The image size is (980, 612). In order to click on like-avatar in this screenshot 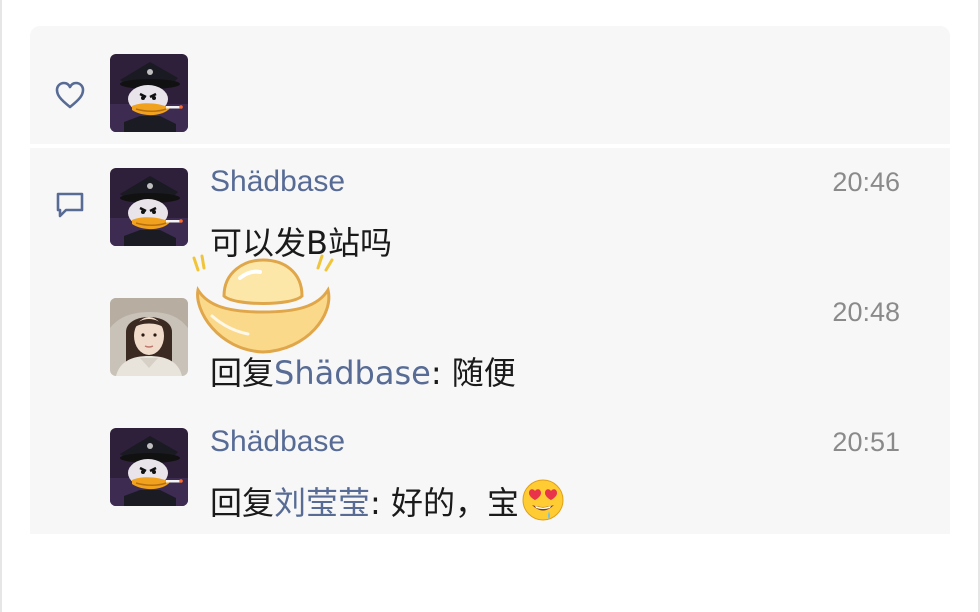, I will do `click(149, 93)`.